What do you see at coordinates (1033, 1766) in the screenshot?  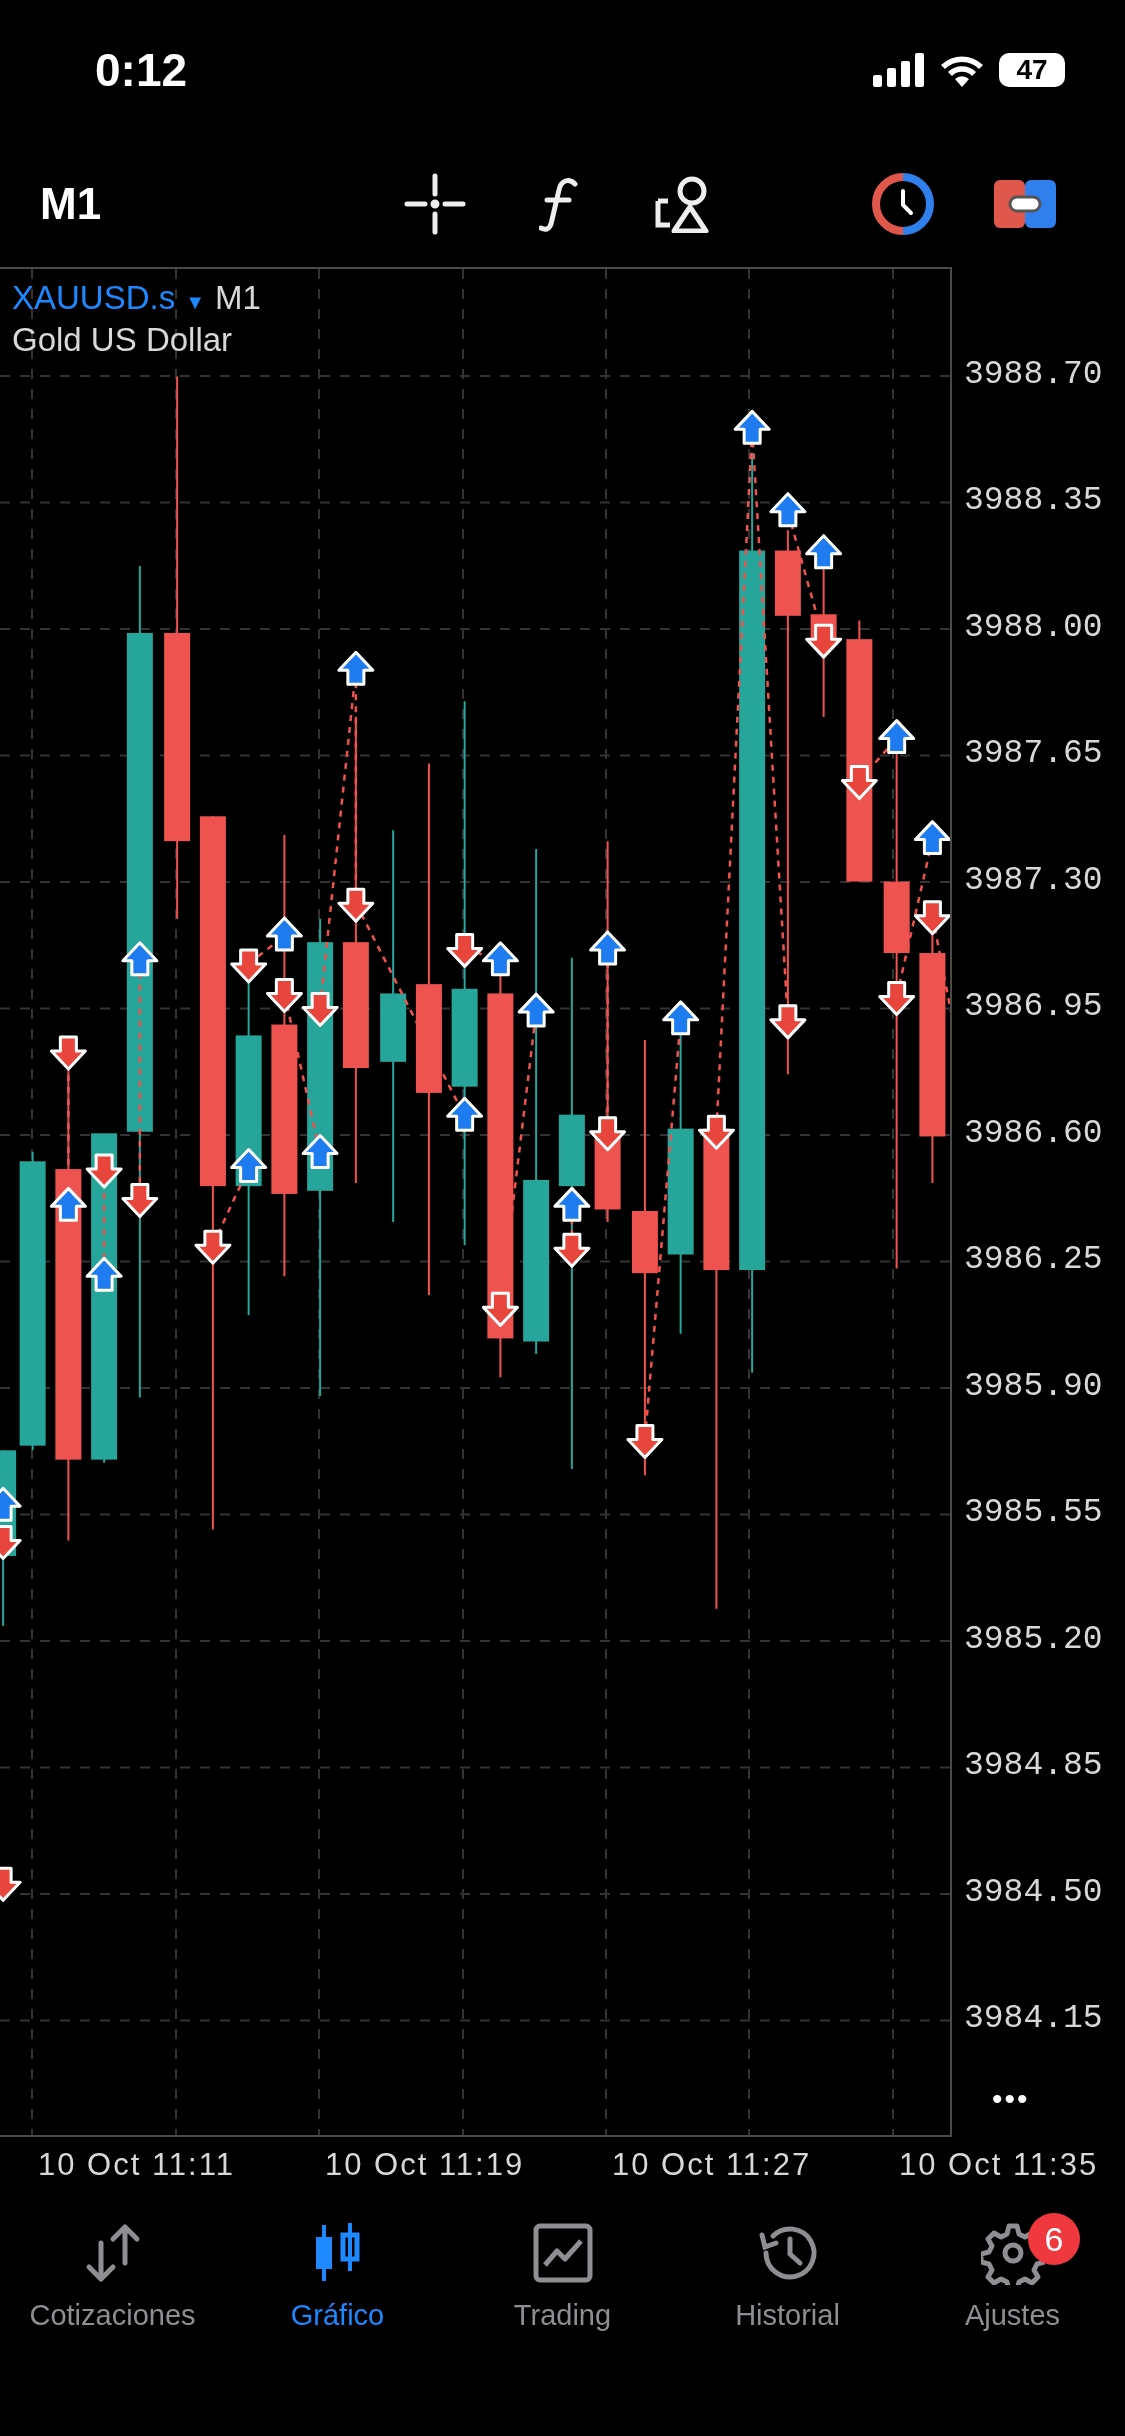 I see `price-label: 3984.85` at bounding box center [1033, 1766].